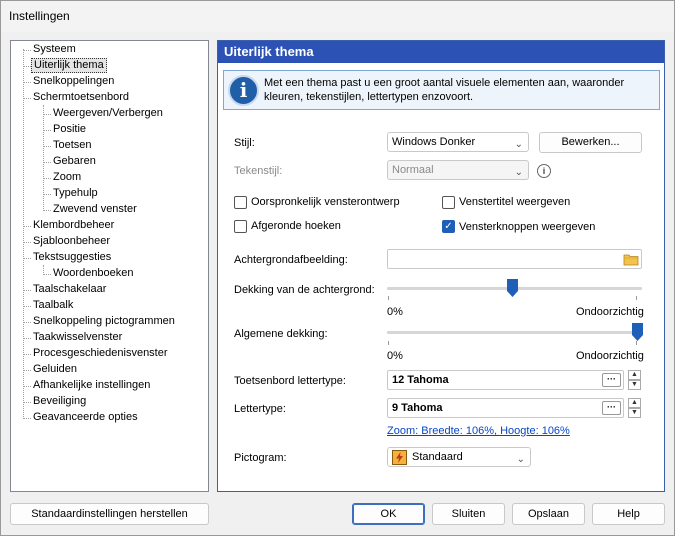 The image size is (675, 536). I want to click on ok-button: OK, so click(388, 514).